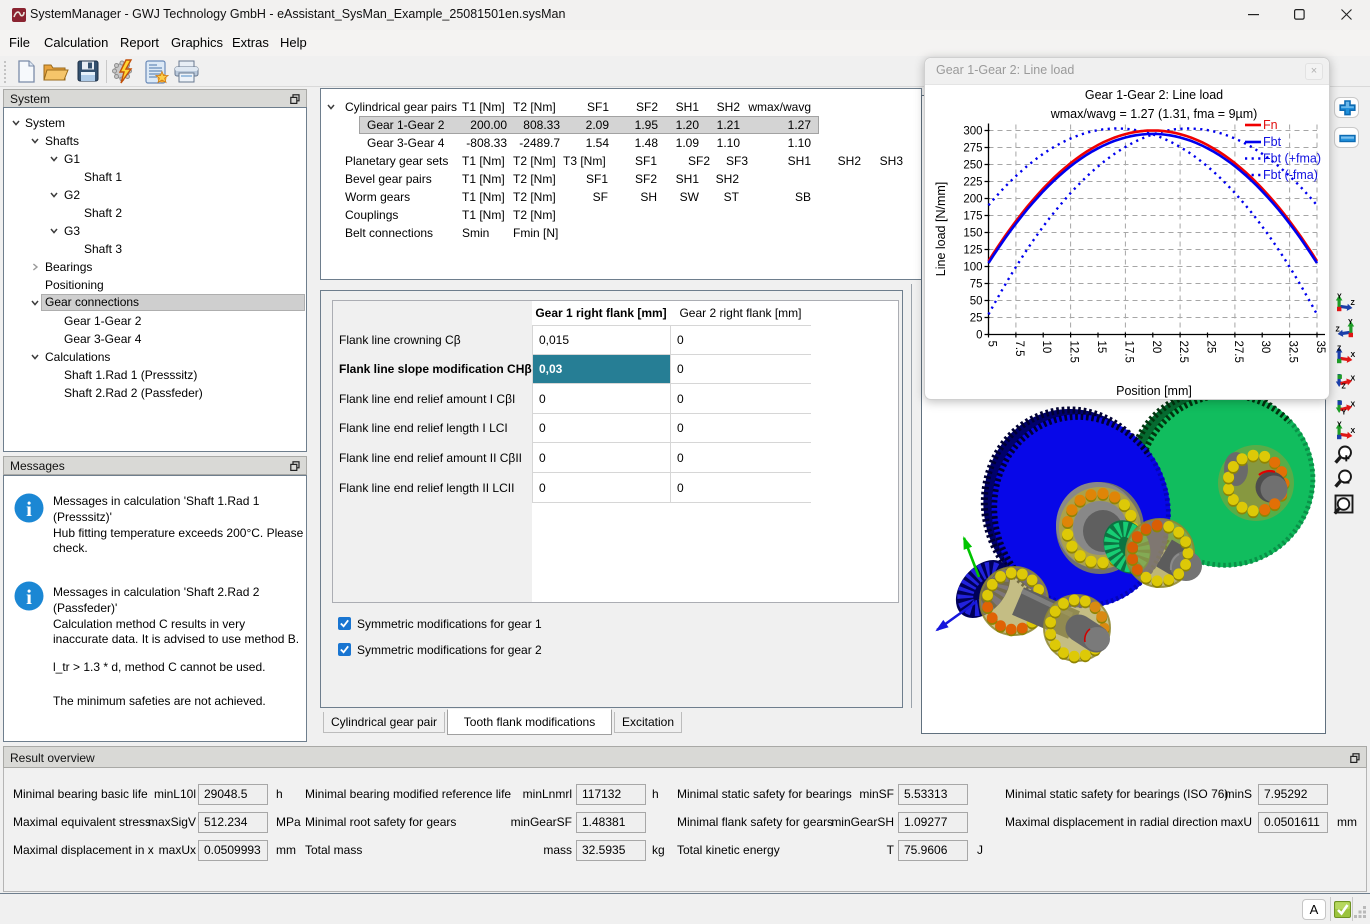 The width and height of the screenshot is (1370, 924). Describe the element at coordinates (972, 251) in the screenshot. I see `svg-text: 125` at that location.